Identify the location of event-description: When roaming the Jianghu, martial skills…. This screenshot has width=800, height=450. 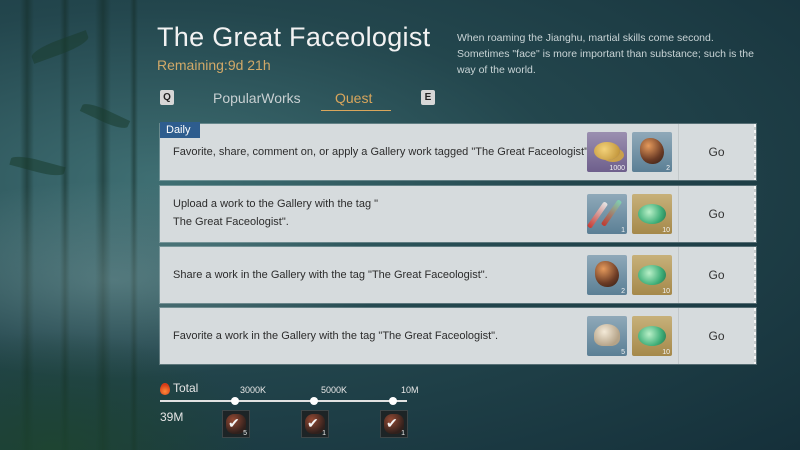
(605, 54).